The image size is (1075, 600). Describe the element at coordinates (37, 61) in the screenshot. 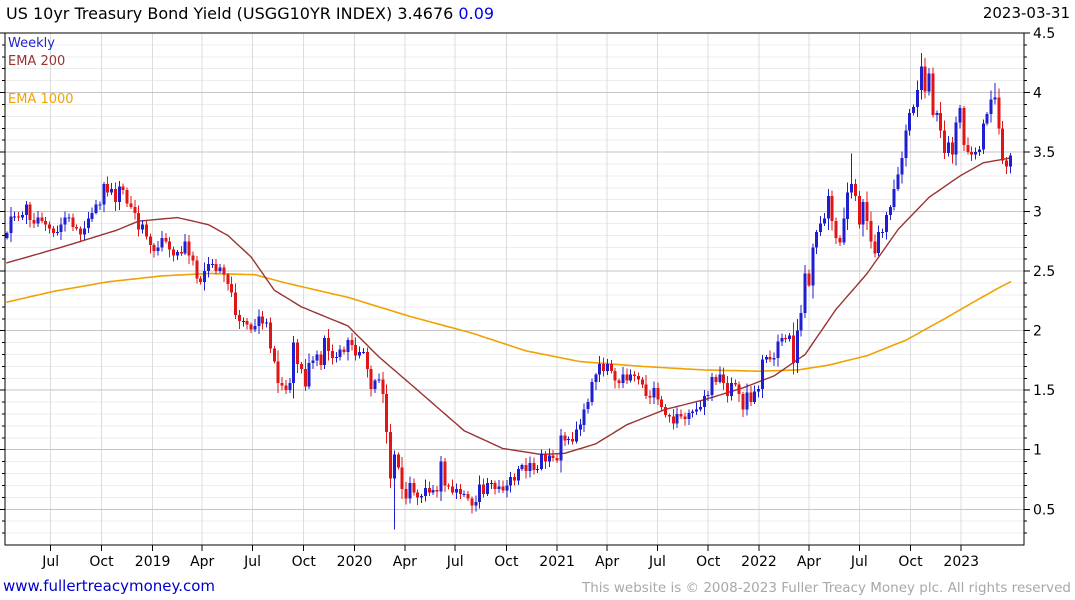

I see `legend-ema200: EMA 200` at that location.